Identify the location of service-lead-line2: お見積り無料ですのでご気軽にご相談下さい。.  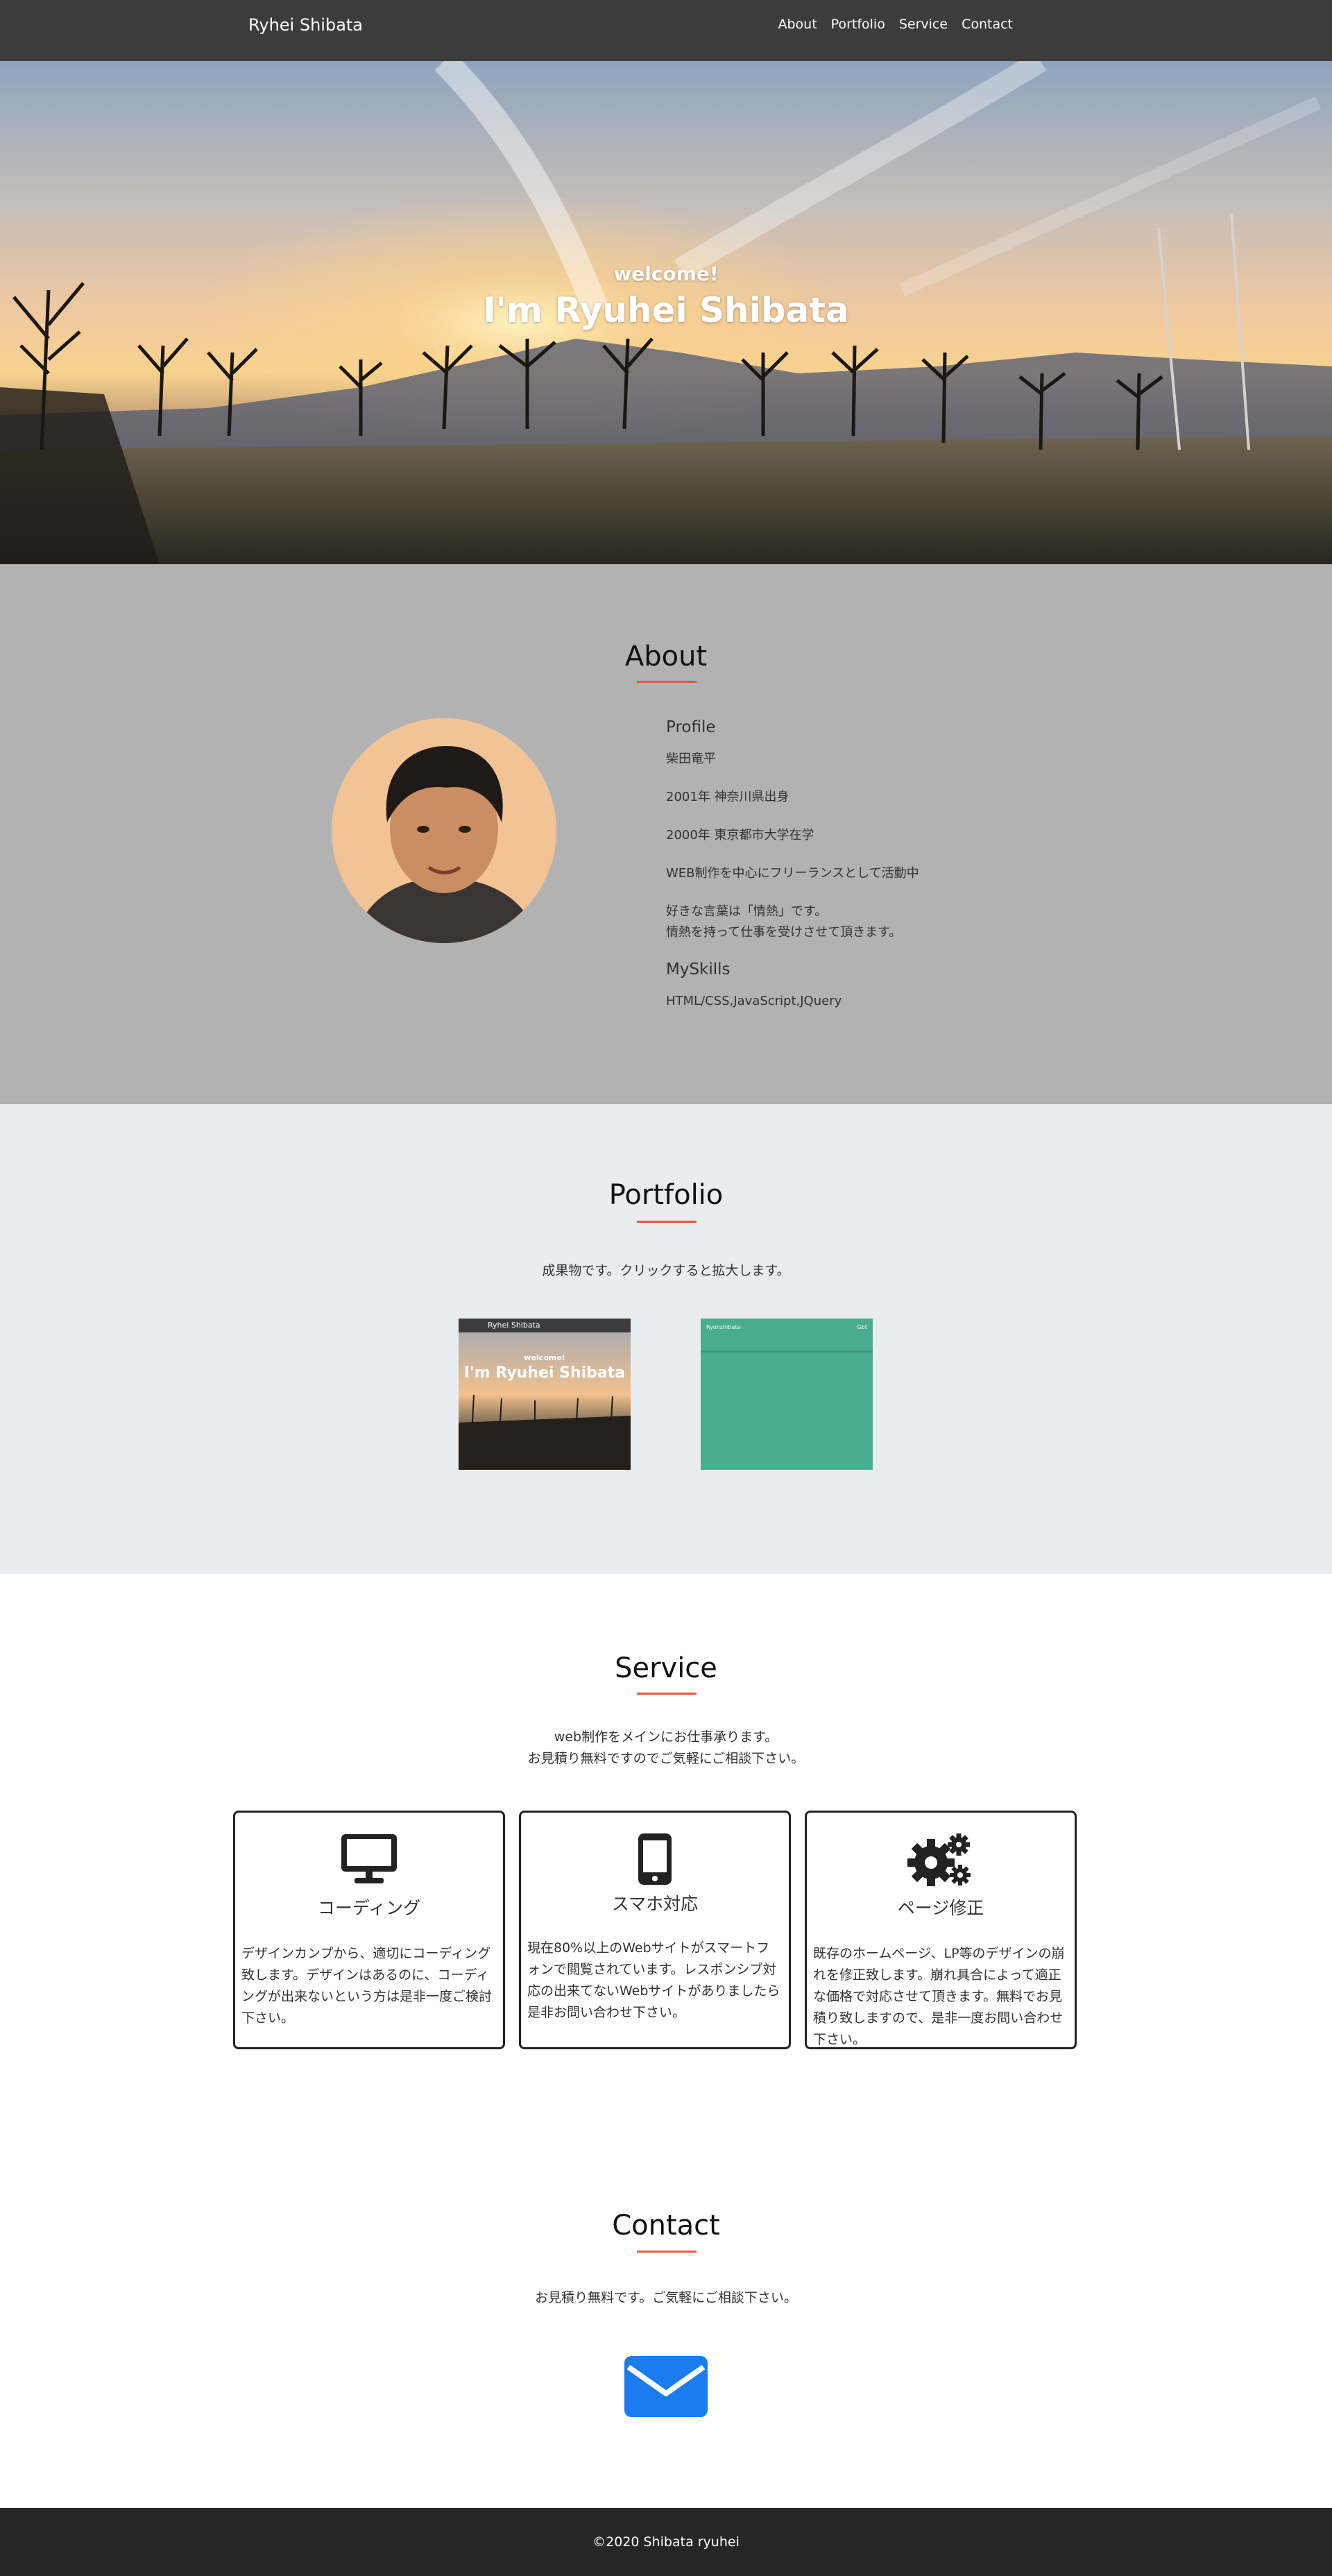
(666, 1759).